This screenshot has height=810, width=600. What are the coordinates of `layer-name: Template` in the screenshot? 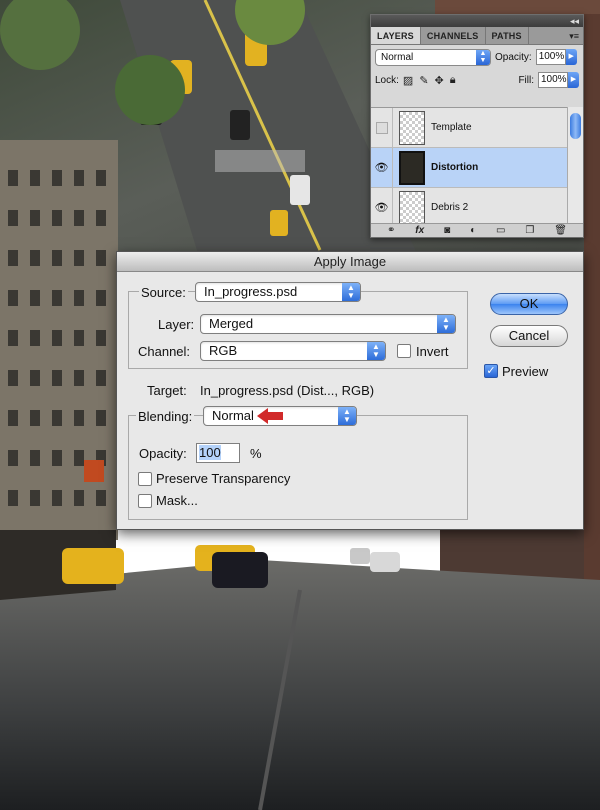 It's located at (451, 127).